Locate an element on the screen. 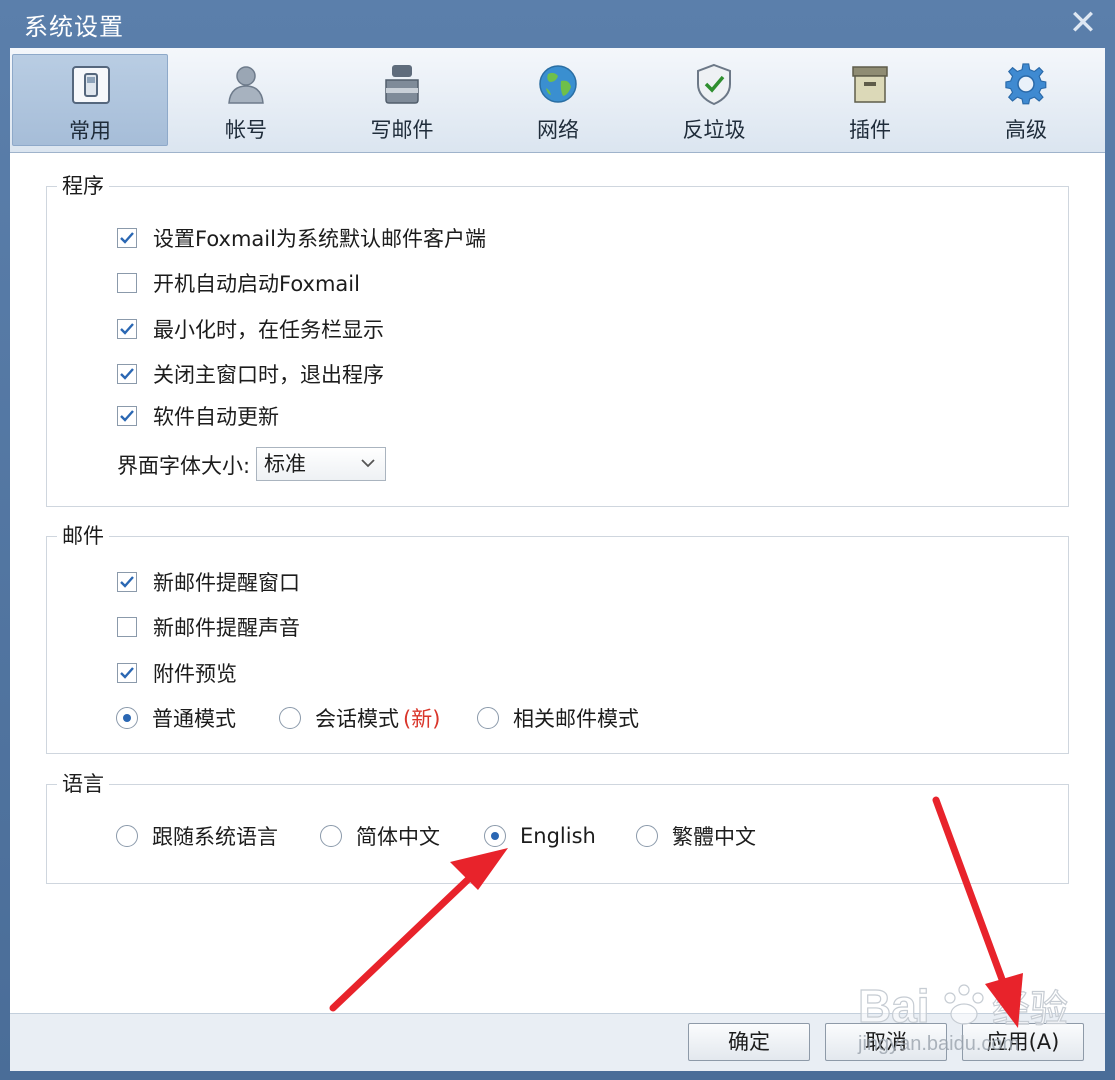  tab-general-label: 常用 is located at coordinates (90, 131).